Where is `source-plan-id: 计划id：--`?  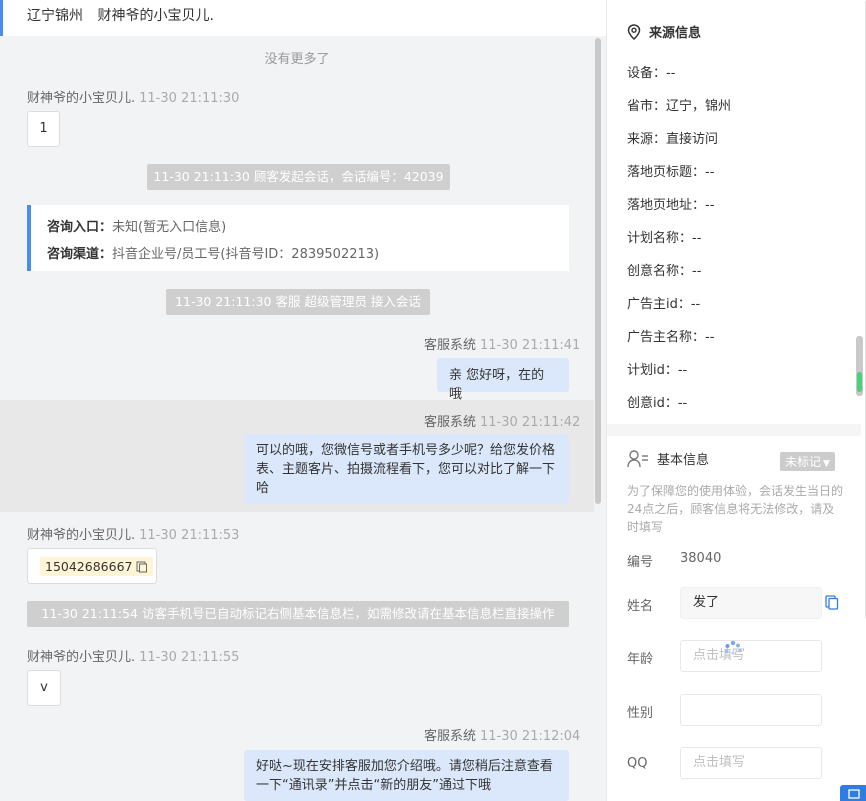 source-plan-id: 计划id：-- is located at coordinates (657, 370).